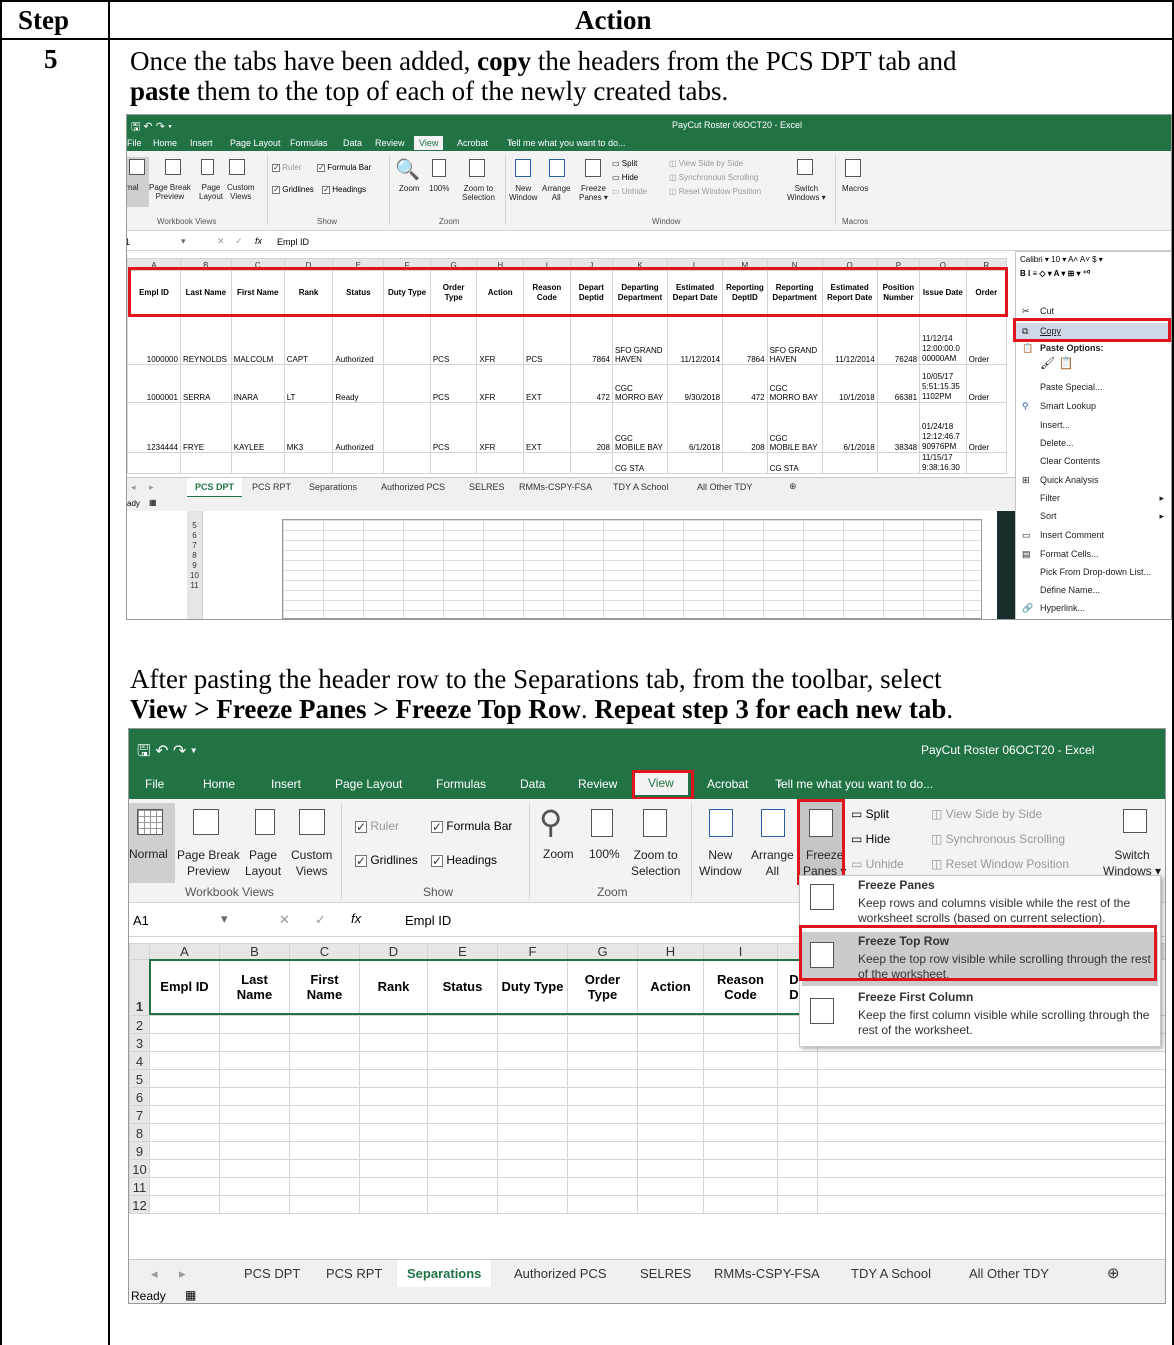 This screenshot has width=1174, height=1345. Describe the element at coordinates (255, 143) in the screenshot. I see `menu-page-layout: Page Layout` at that location.